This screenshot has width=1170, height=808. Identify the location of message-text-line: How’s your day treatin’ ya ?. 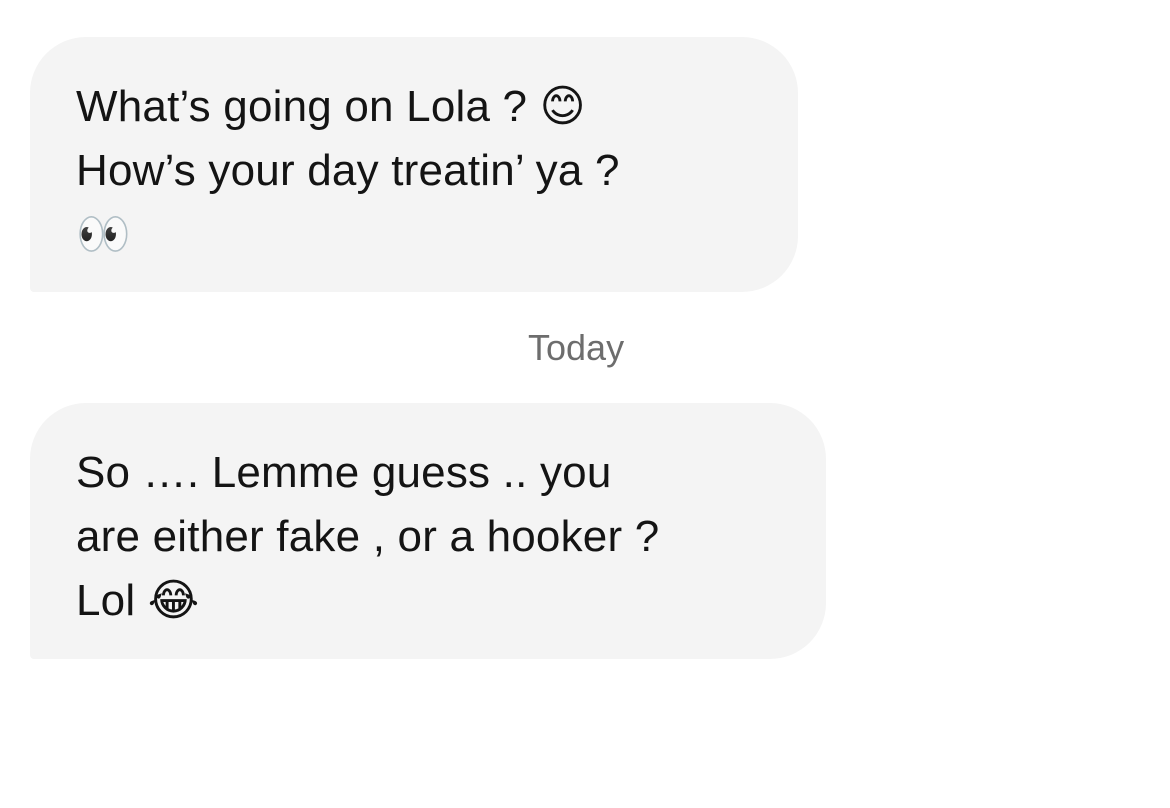
(348, 170).